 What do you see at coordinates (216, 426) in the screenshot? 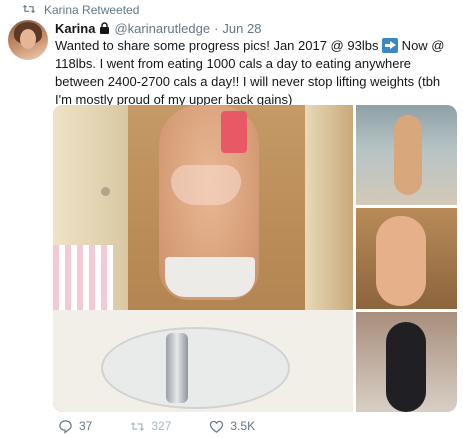
I see `heart-icon` at bounding box center [216, 426].